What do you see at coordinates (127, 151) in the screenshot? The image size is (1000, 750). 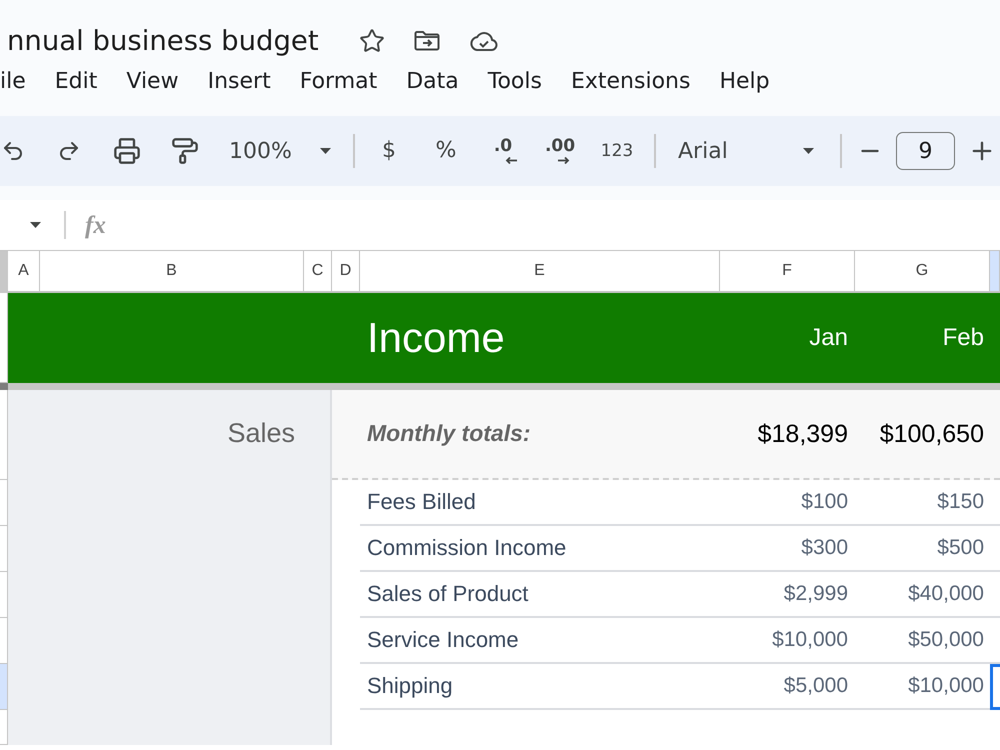 I see `print-icon` at bounding box center [127, 151].